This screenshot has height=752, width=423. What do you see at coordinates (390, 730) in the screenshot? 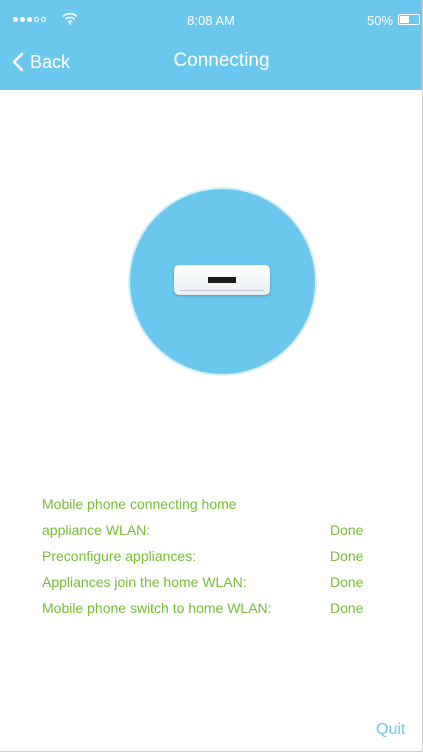
I see `quit-button: Quit` at bounding box center [390, 730].